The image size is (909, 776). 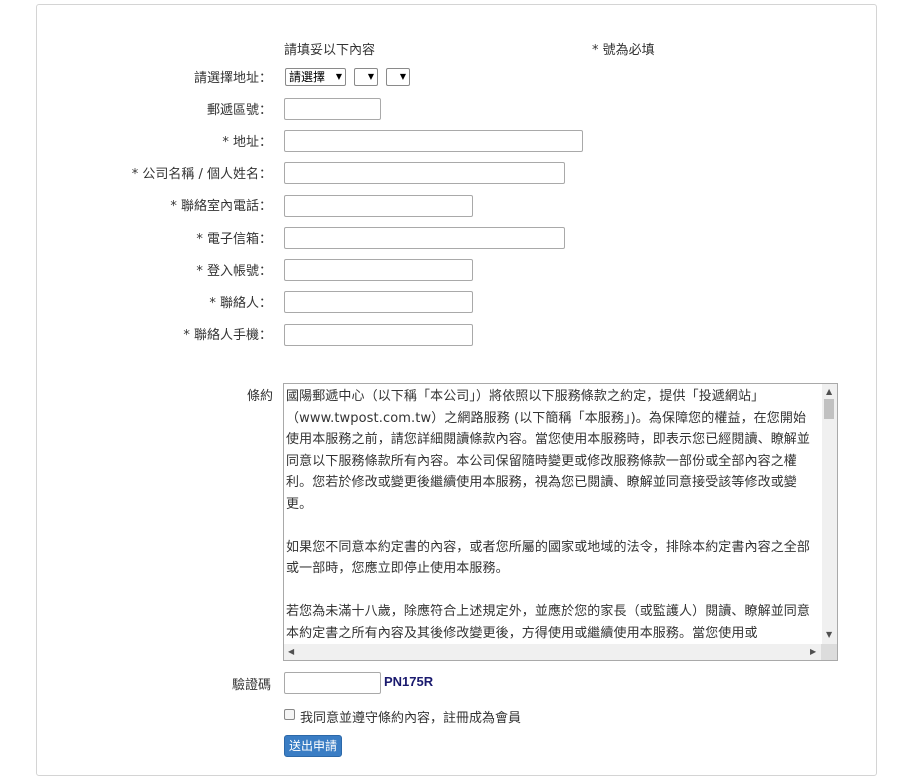 What do you see at coordinates (623, 50) in the screenshot?
I see `required-note: * 號為必填` at bounding box center [623, 50].